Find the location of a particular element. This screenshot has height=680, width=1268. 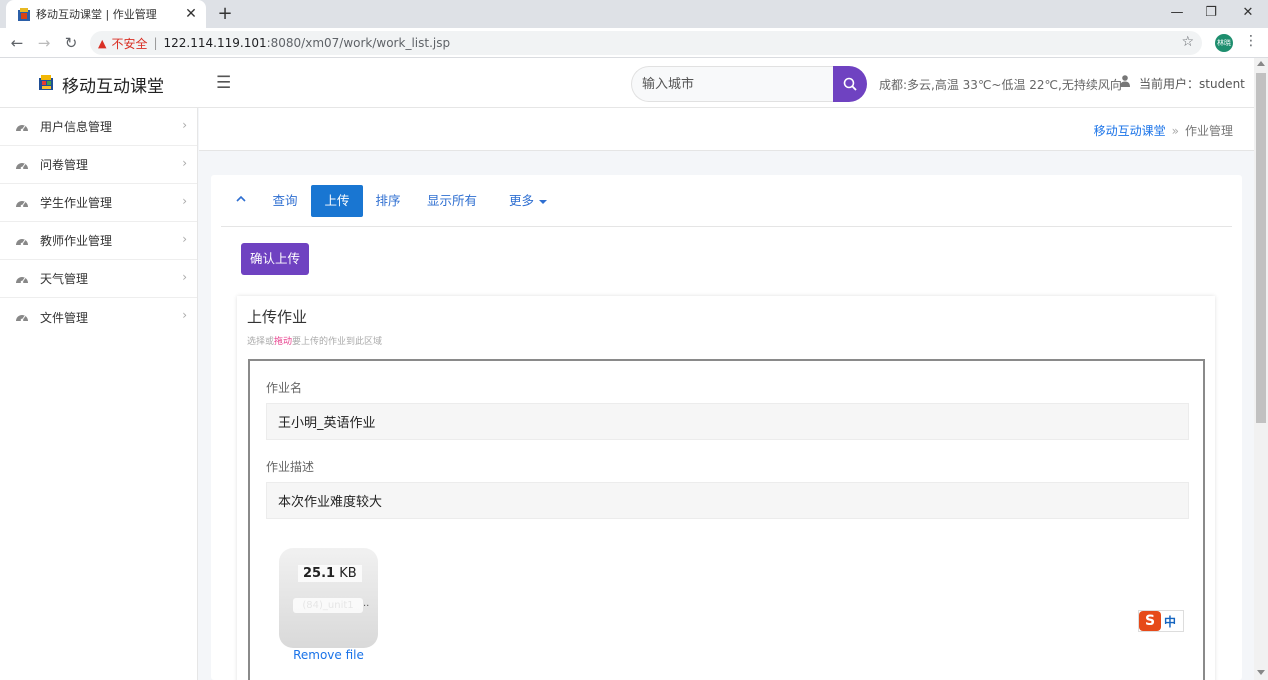

tab-sort: 排序 is located at coordinates (388, 201).